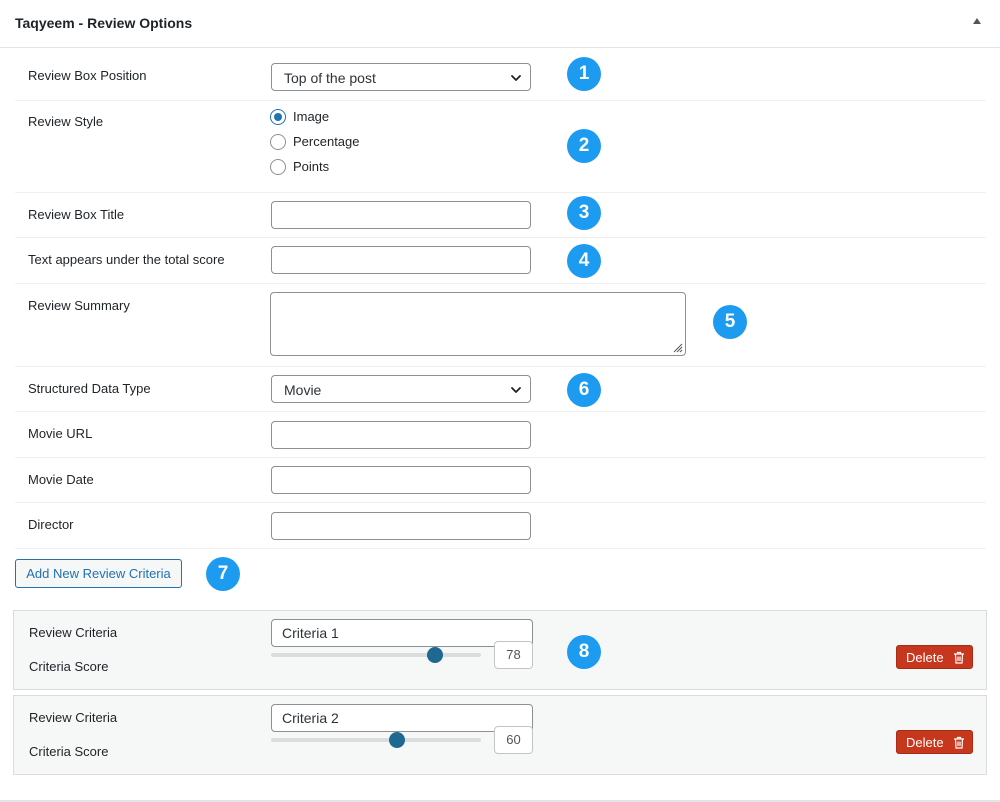 This screenshot has height=802, width=1000. I want to click on review-style-label: Review Style, so click(66, 121).